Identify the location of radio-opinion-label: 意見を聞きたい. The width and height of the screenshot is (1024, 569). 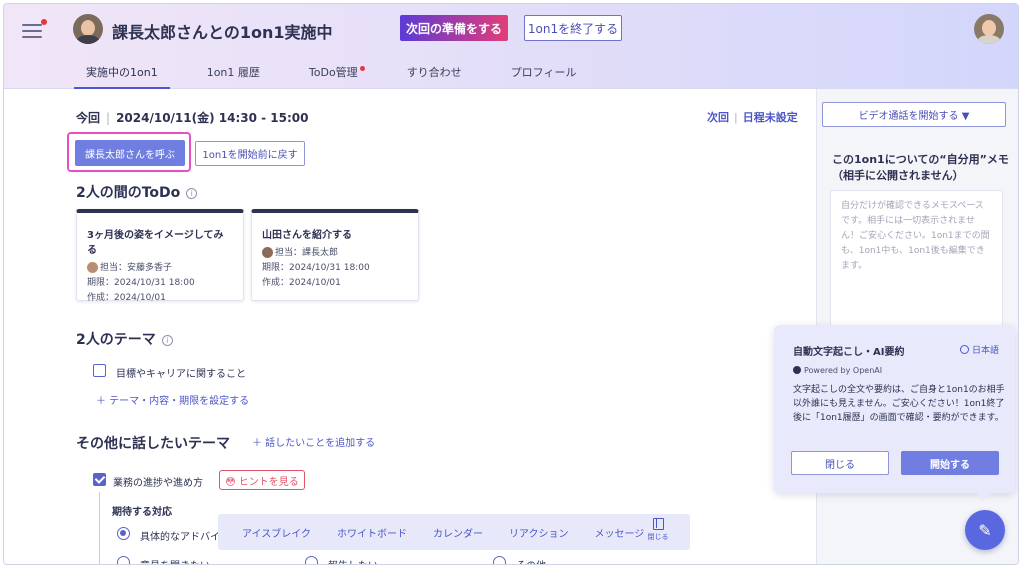
(175, 560).